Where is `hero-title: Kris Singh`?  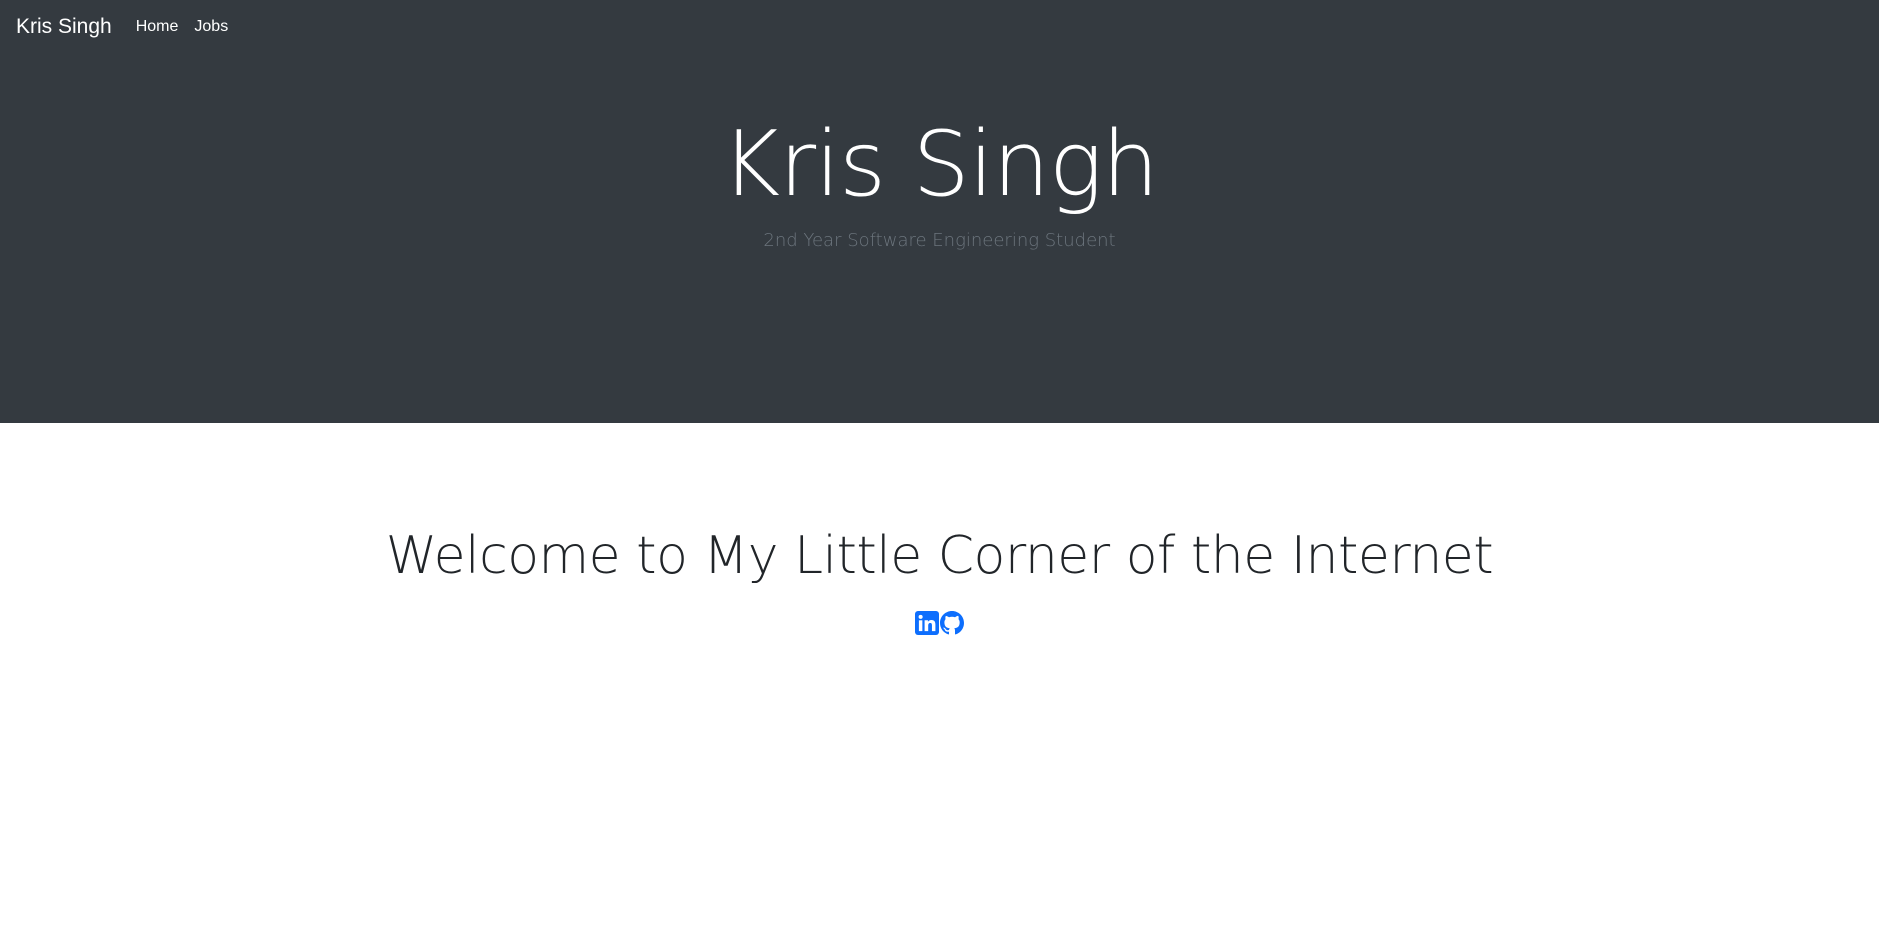 hero-title: Kris Singh is located at coordinates (940, 164).